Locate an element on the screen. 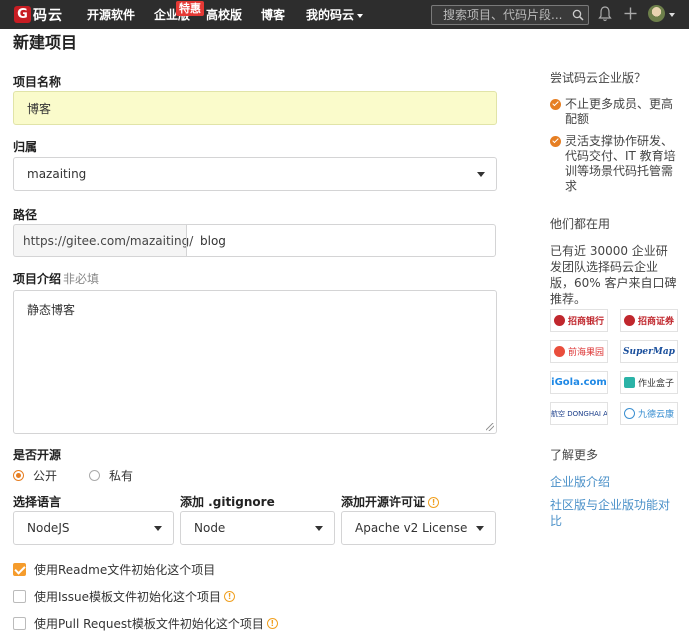 The image size is (689, 637). radio-public is located at coordinates (18, 475).